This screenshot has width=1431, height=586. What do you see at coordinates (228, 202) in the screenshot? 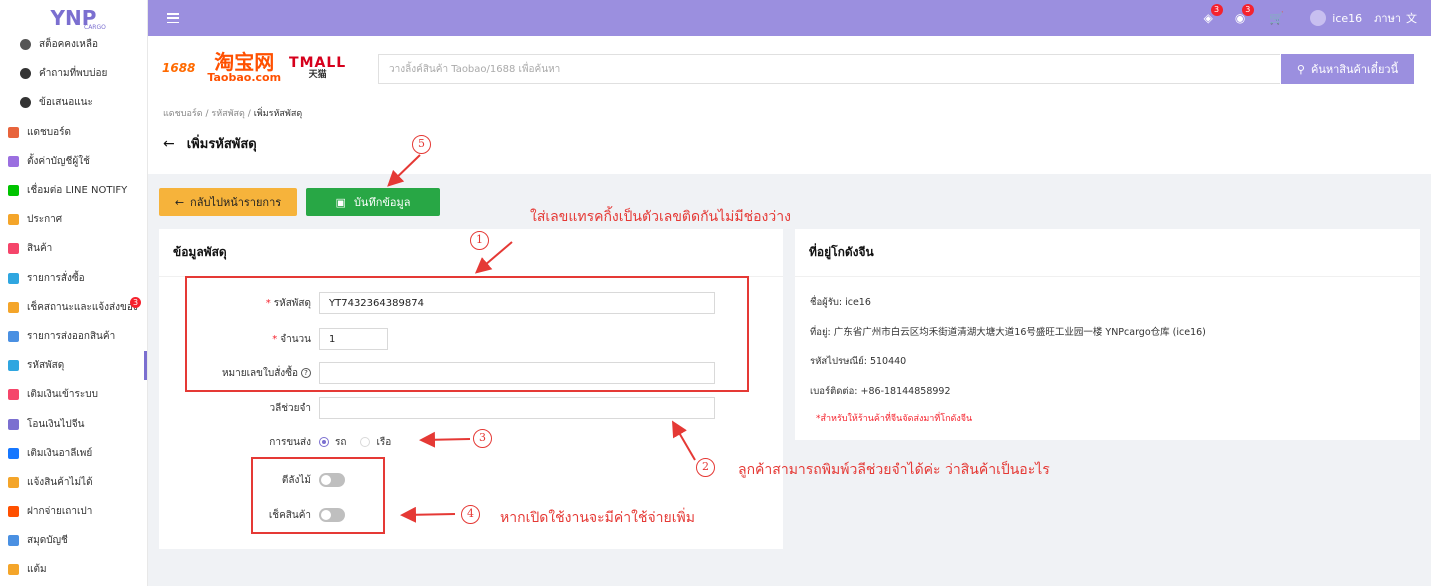
I see `back-to-list-button: ← กลับไปหน้ารายการ` at bounding box center [228, 202].